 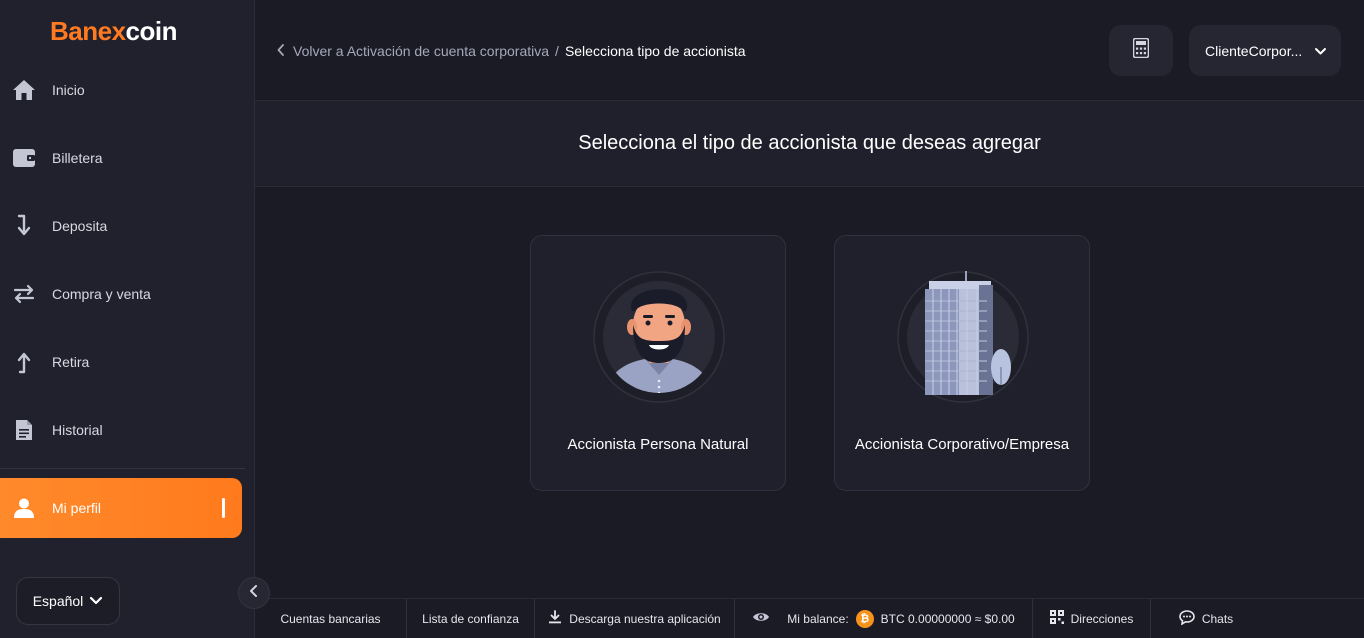 What do you see at coordinates (645, 618) in the screenshot?
I see `footer-label: Descarga nuestra aplicación` at bounding box center [645, 618].